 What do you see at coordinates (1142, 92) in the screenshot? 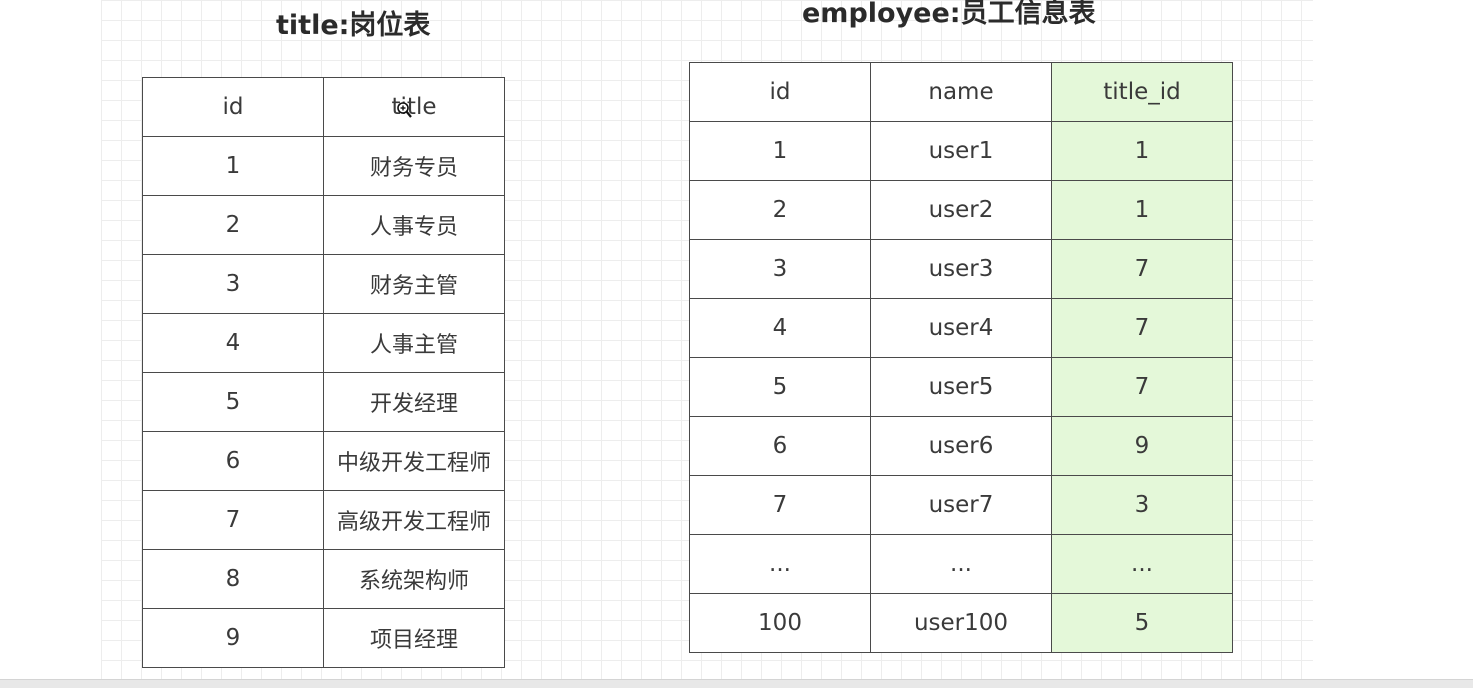
I see `column-header-title-id: title_id` at bounding box center [1142, 92].